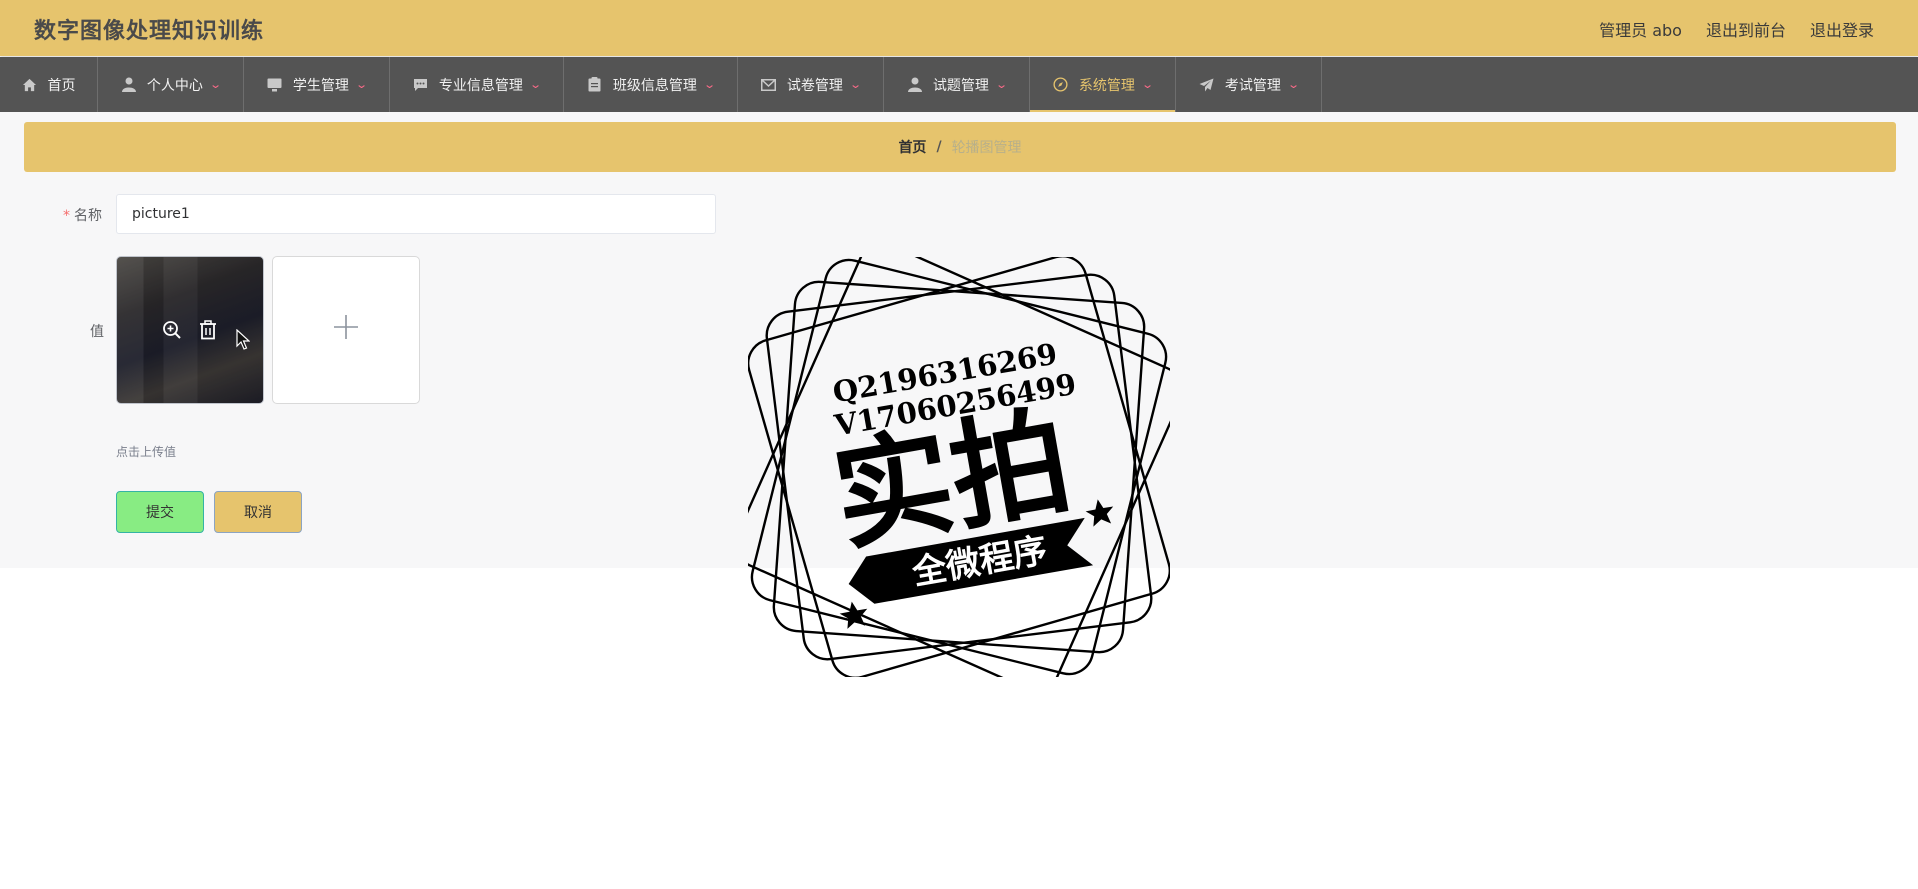  I want to click on upload-button, so click(346, 330).